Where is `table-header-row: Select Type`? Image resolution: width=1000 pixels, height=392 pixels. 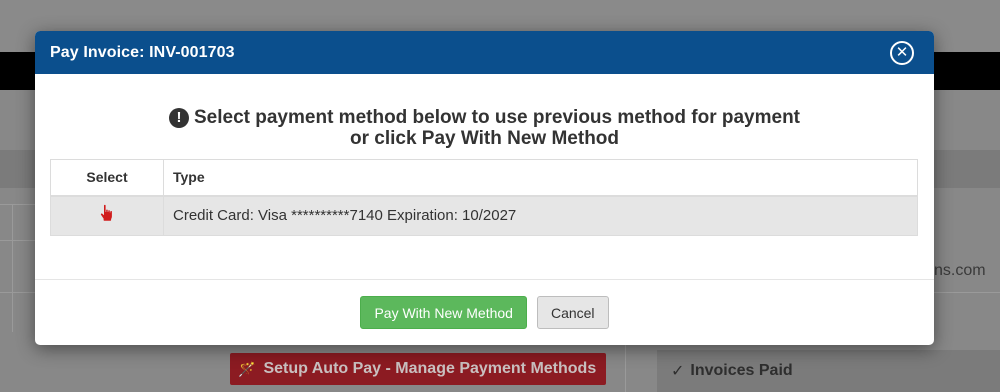
table-header-row: Select Type is located at coordinates (484, 178).